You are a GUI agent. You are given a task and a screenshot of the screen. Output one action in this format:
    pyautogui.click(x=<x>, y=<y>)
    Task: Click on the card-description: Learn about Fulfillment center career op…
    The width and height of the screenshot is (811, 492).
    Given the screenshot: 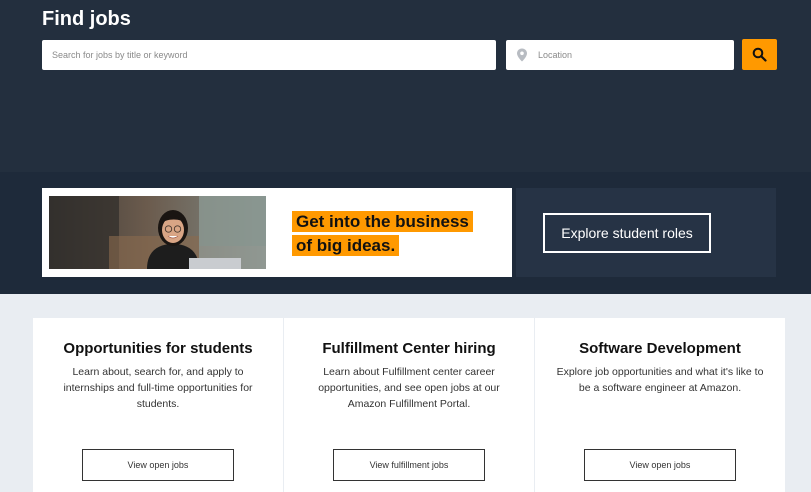 What is the action you would take?
    pyautogui.click(x=409, y=388)
    